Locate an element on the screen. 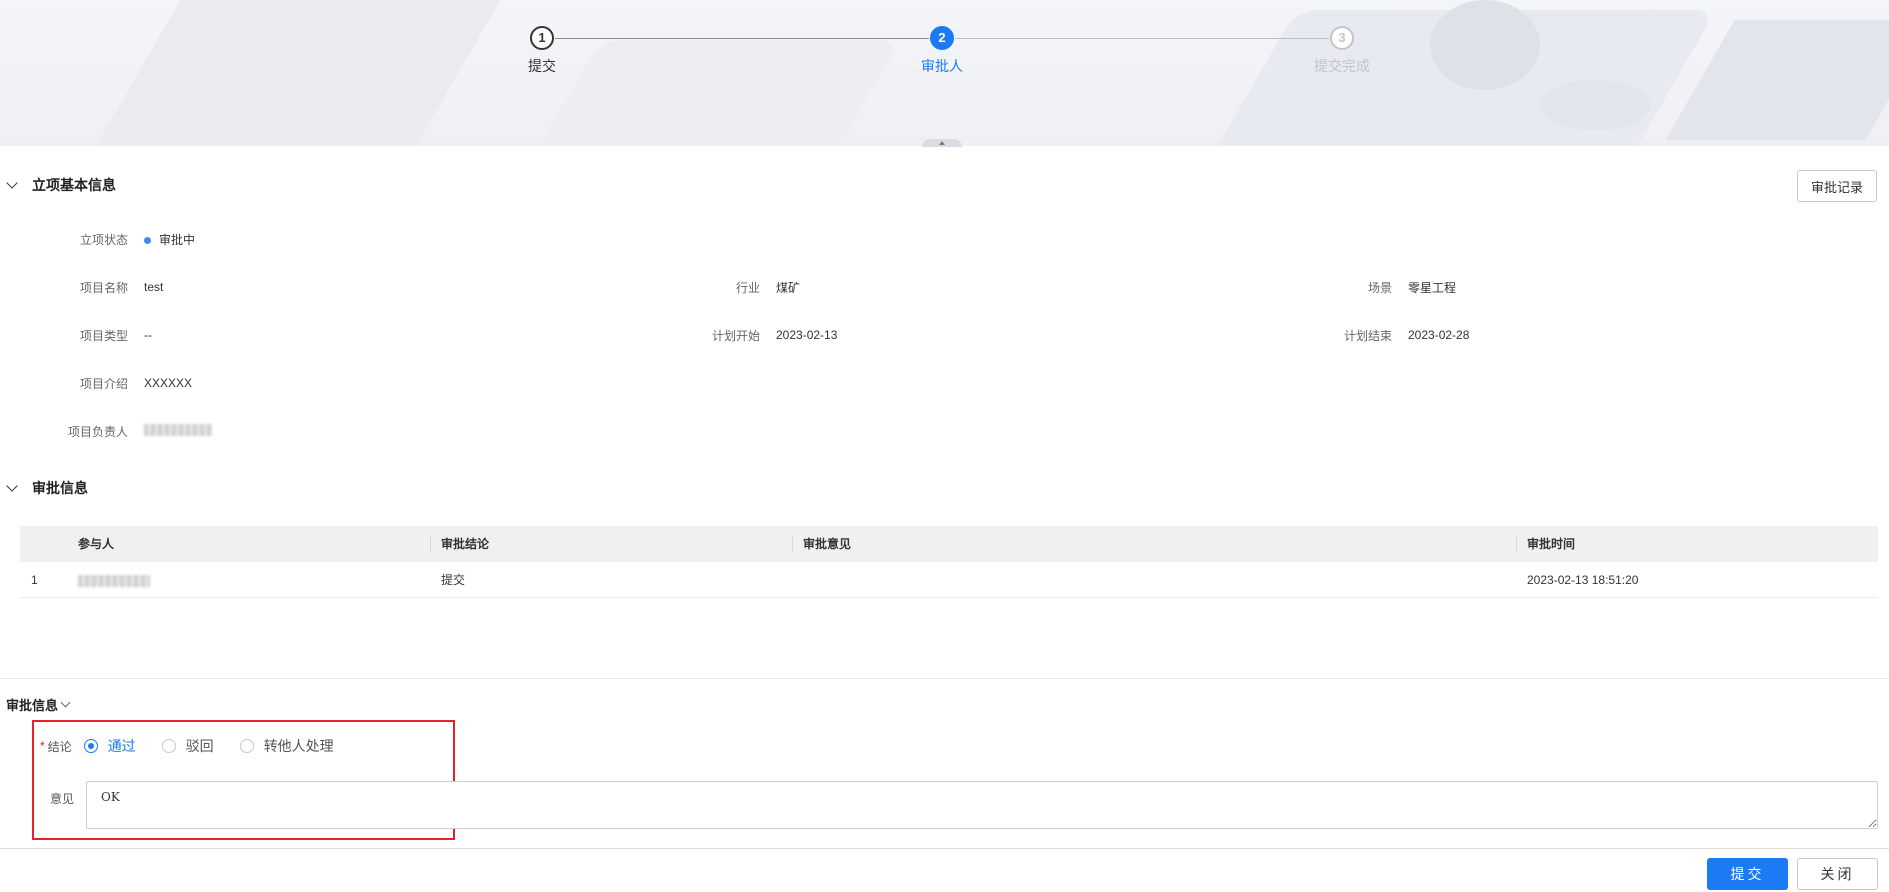 Image resolution: width=1889 pixels, height=892 pixels. field-label: 项目名称 is located at coordinates (103, 287).